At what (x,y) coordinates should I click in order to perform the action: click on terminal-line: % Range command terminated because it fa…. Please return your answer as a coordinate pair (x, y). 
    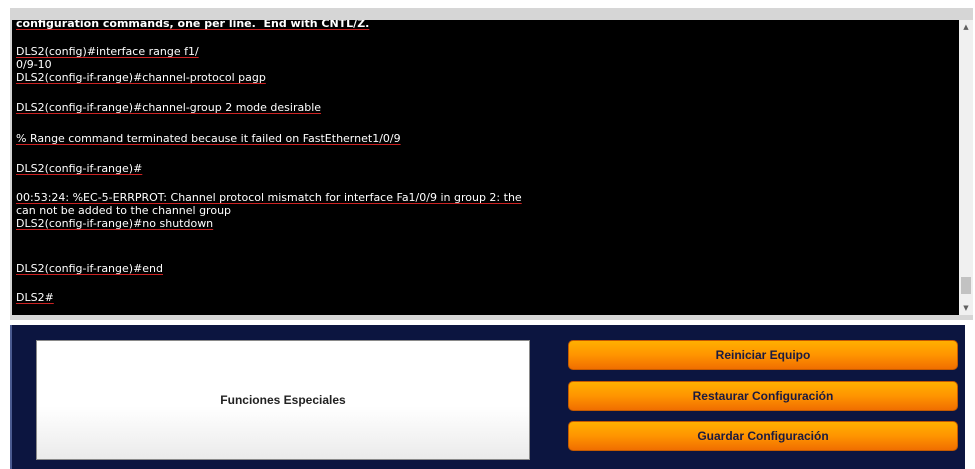
    Looking at the image, I should click on (208, 138).